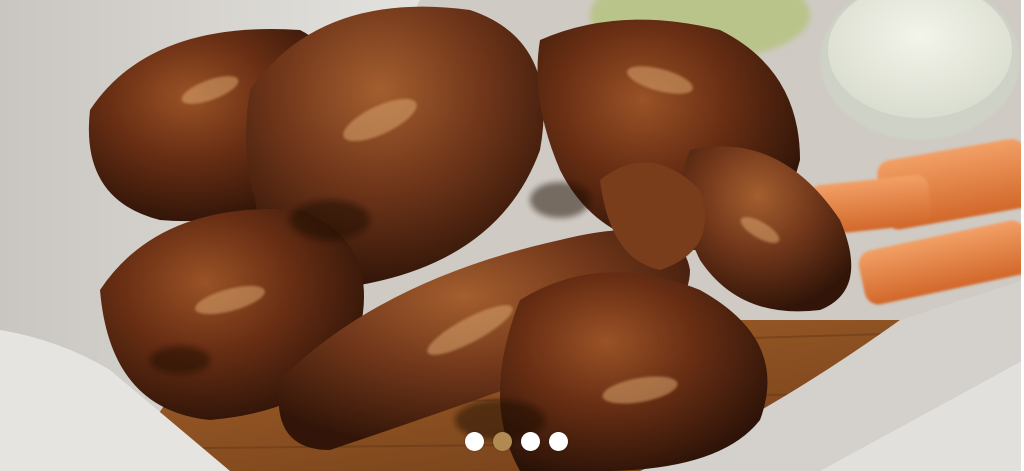 This screenshot has width=1024, height=471. I want to click on carousel-pagination, so click(512, 441).